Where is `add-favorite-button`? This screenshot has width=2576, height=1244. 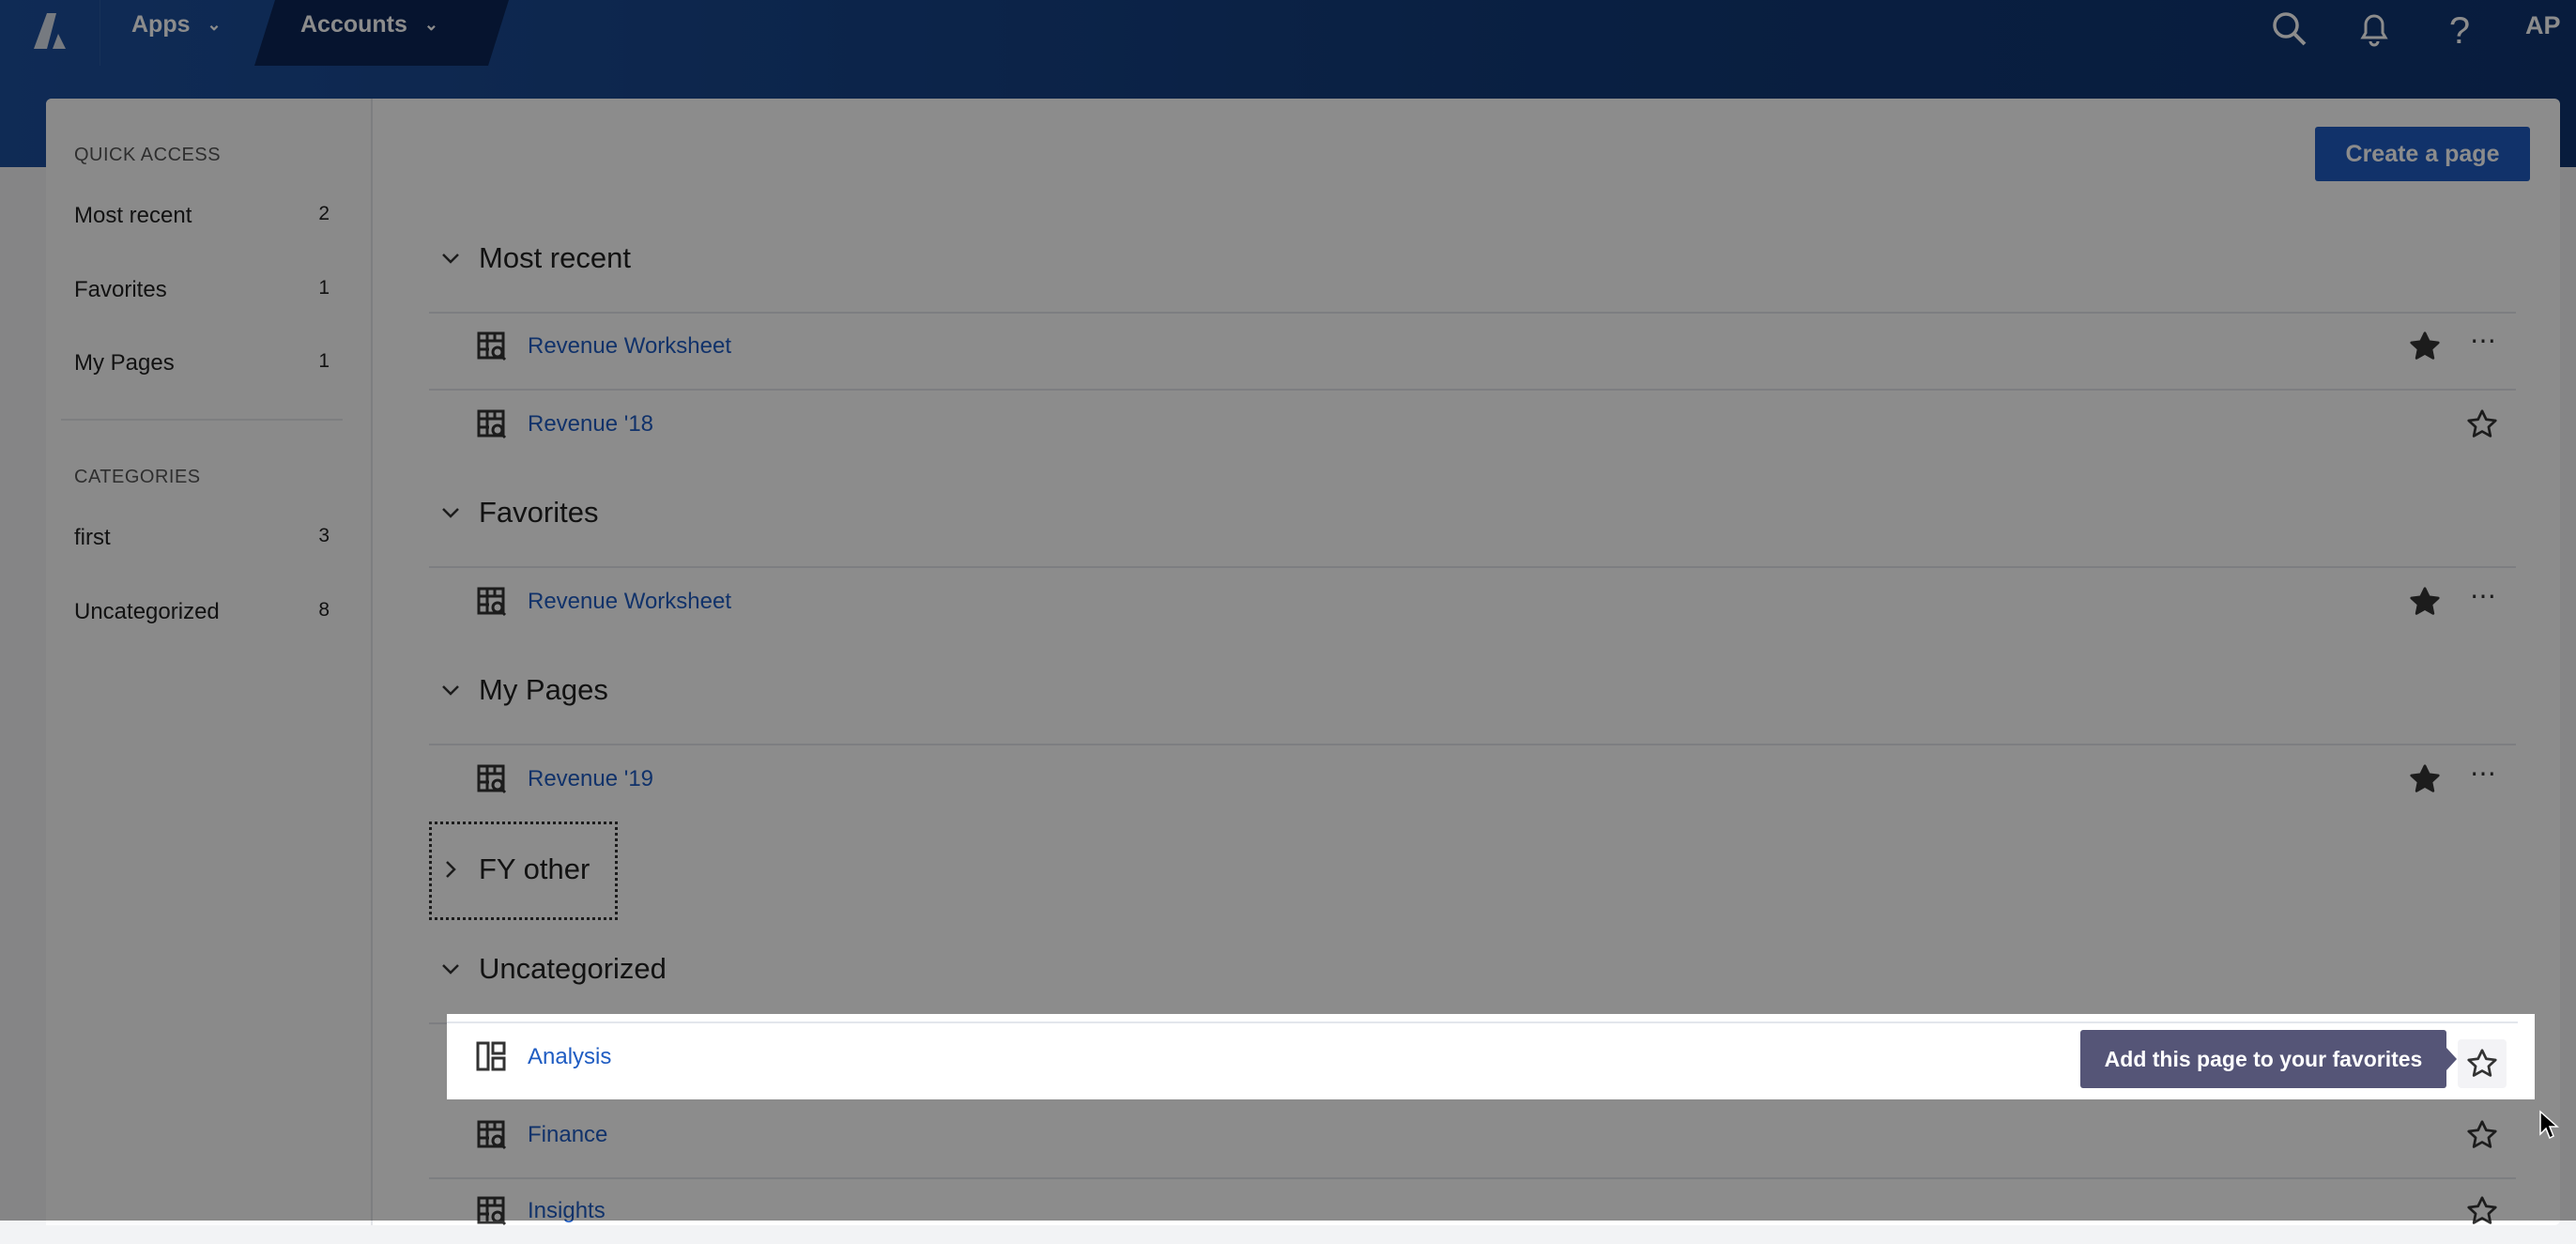
add-favorite-button is located at coordinates (2482, 1063).